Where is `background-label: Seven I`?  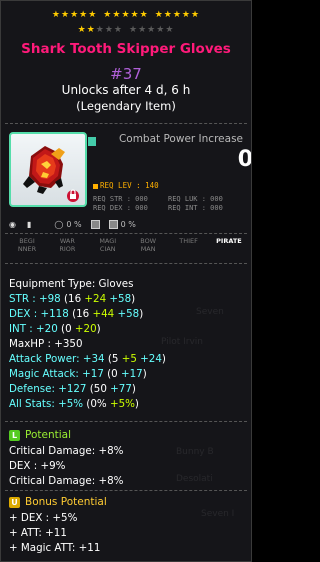
background-label: Seven I is located at coordinates (218, 514).